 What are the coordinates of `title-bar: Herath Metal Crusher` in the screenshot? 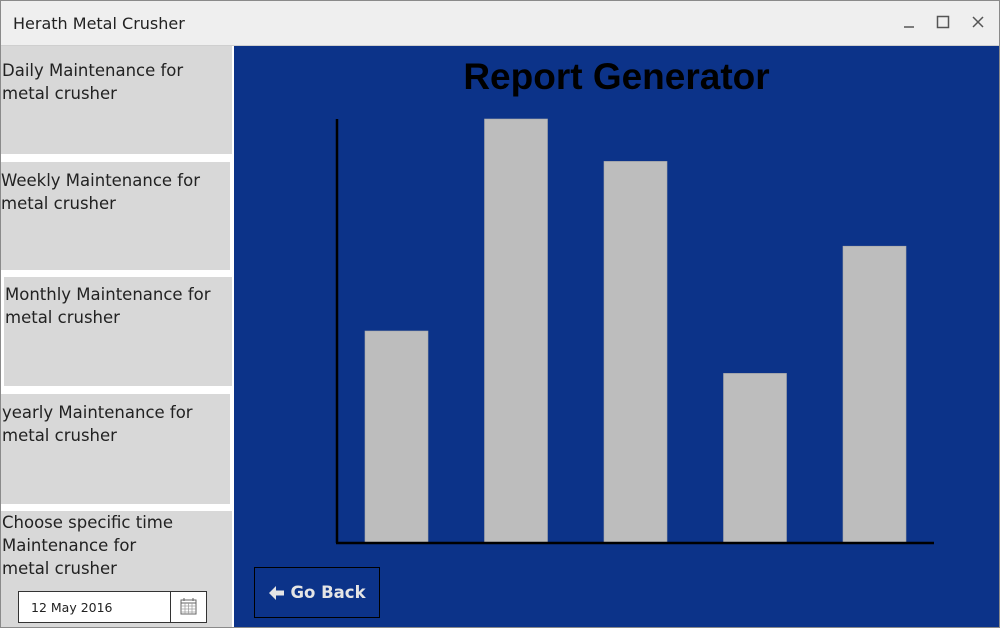 It's located at (500, 23).